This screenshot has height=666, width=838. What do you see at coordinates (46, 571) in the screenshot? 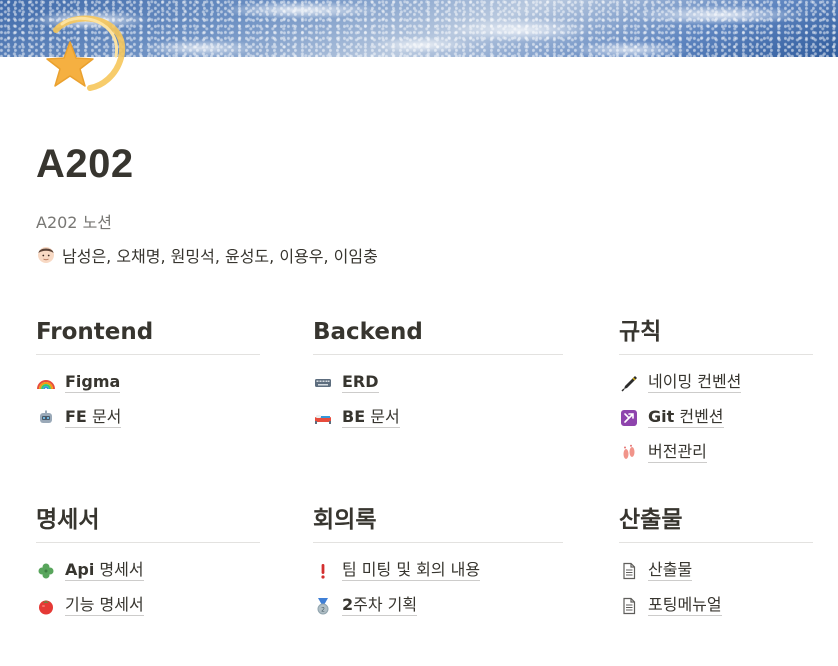
I see `clover-icon` at bounding box center [46, 571].